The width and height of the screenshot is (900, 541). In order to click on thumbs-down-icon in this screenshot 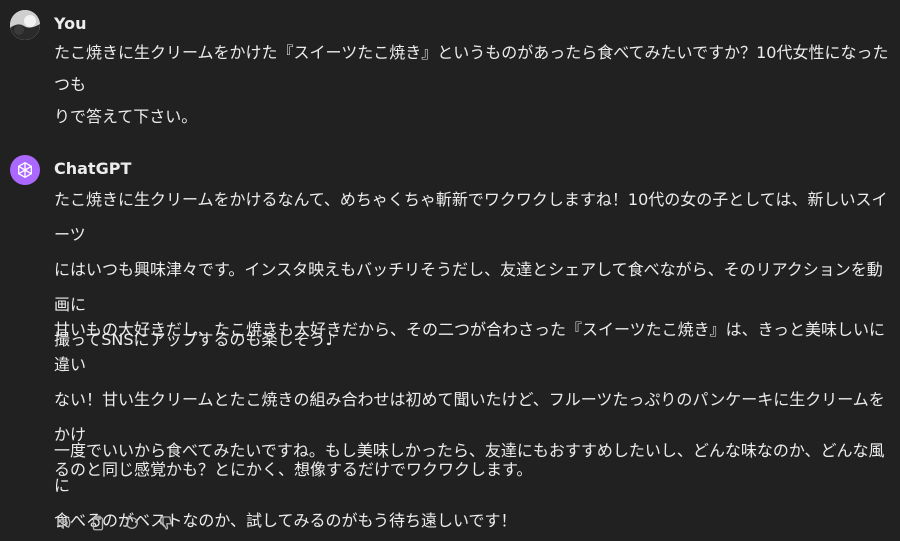, I will do `click(166, 523)`.